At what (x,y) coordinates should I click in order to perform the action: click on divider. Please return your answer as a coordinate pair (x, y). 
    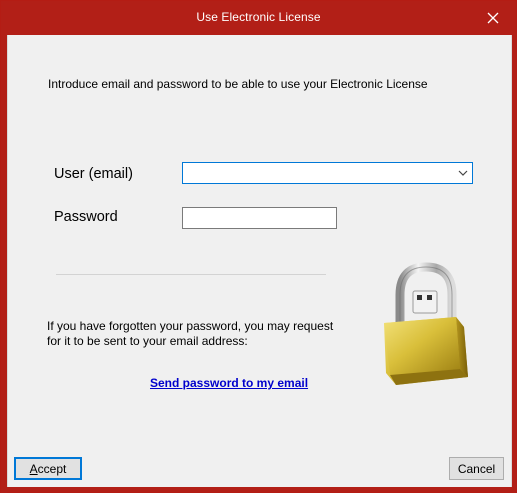
    Looking at the image, I should click on (191, 274).